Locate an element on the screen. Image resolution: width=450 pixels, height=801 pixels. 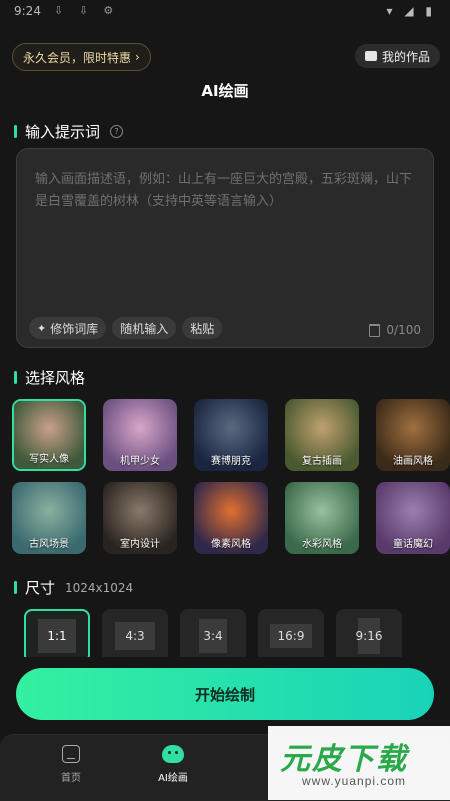
tab-home: 首页 is located at coordinates (71, 764).